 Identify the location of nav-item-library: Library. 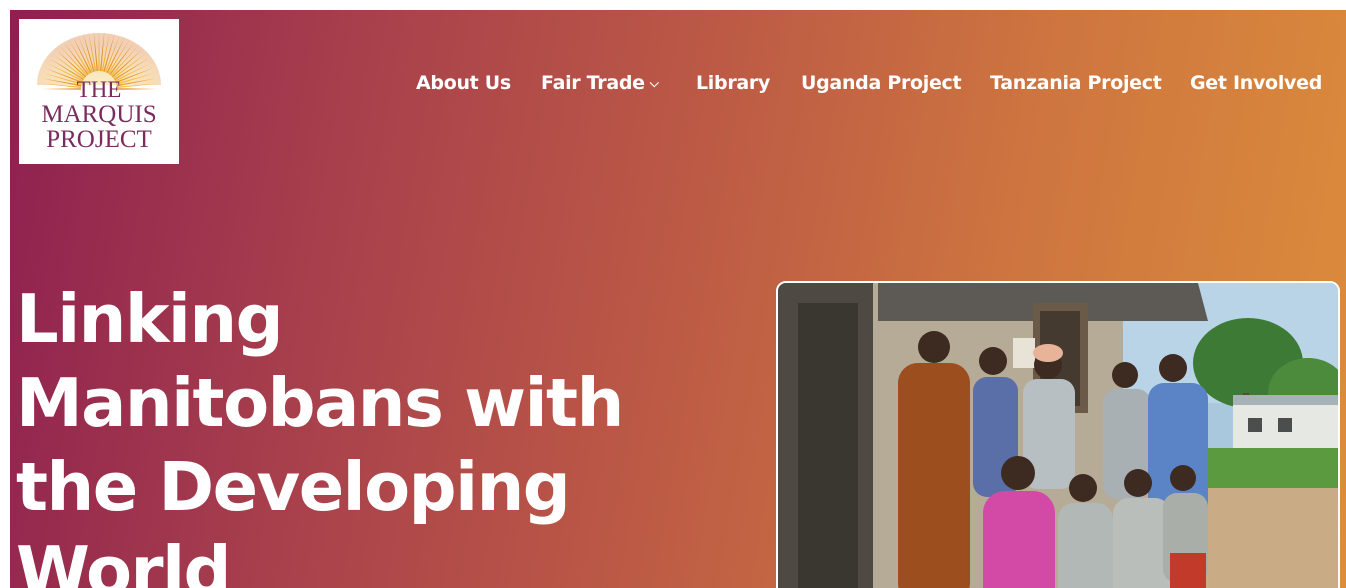
(733, 83).